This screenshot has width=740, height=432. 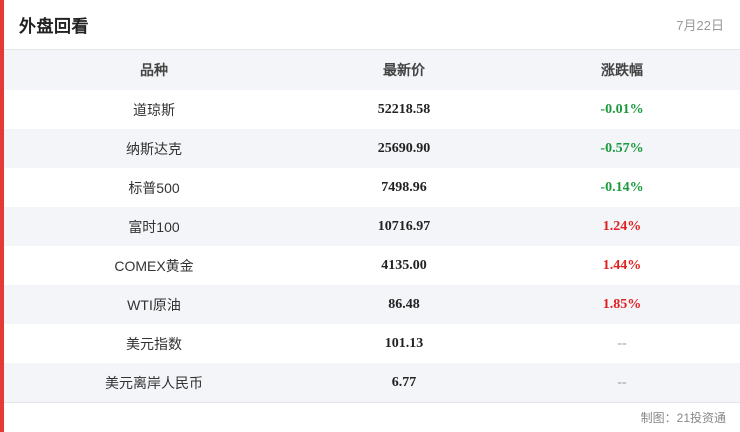 What do you see at coordinates (154, 187) in the screenshot?
I see `instrument-name: 标普500` at bounding box center [154, 187].